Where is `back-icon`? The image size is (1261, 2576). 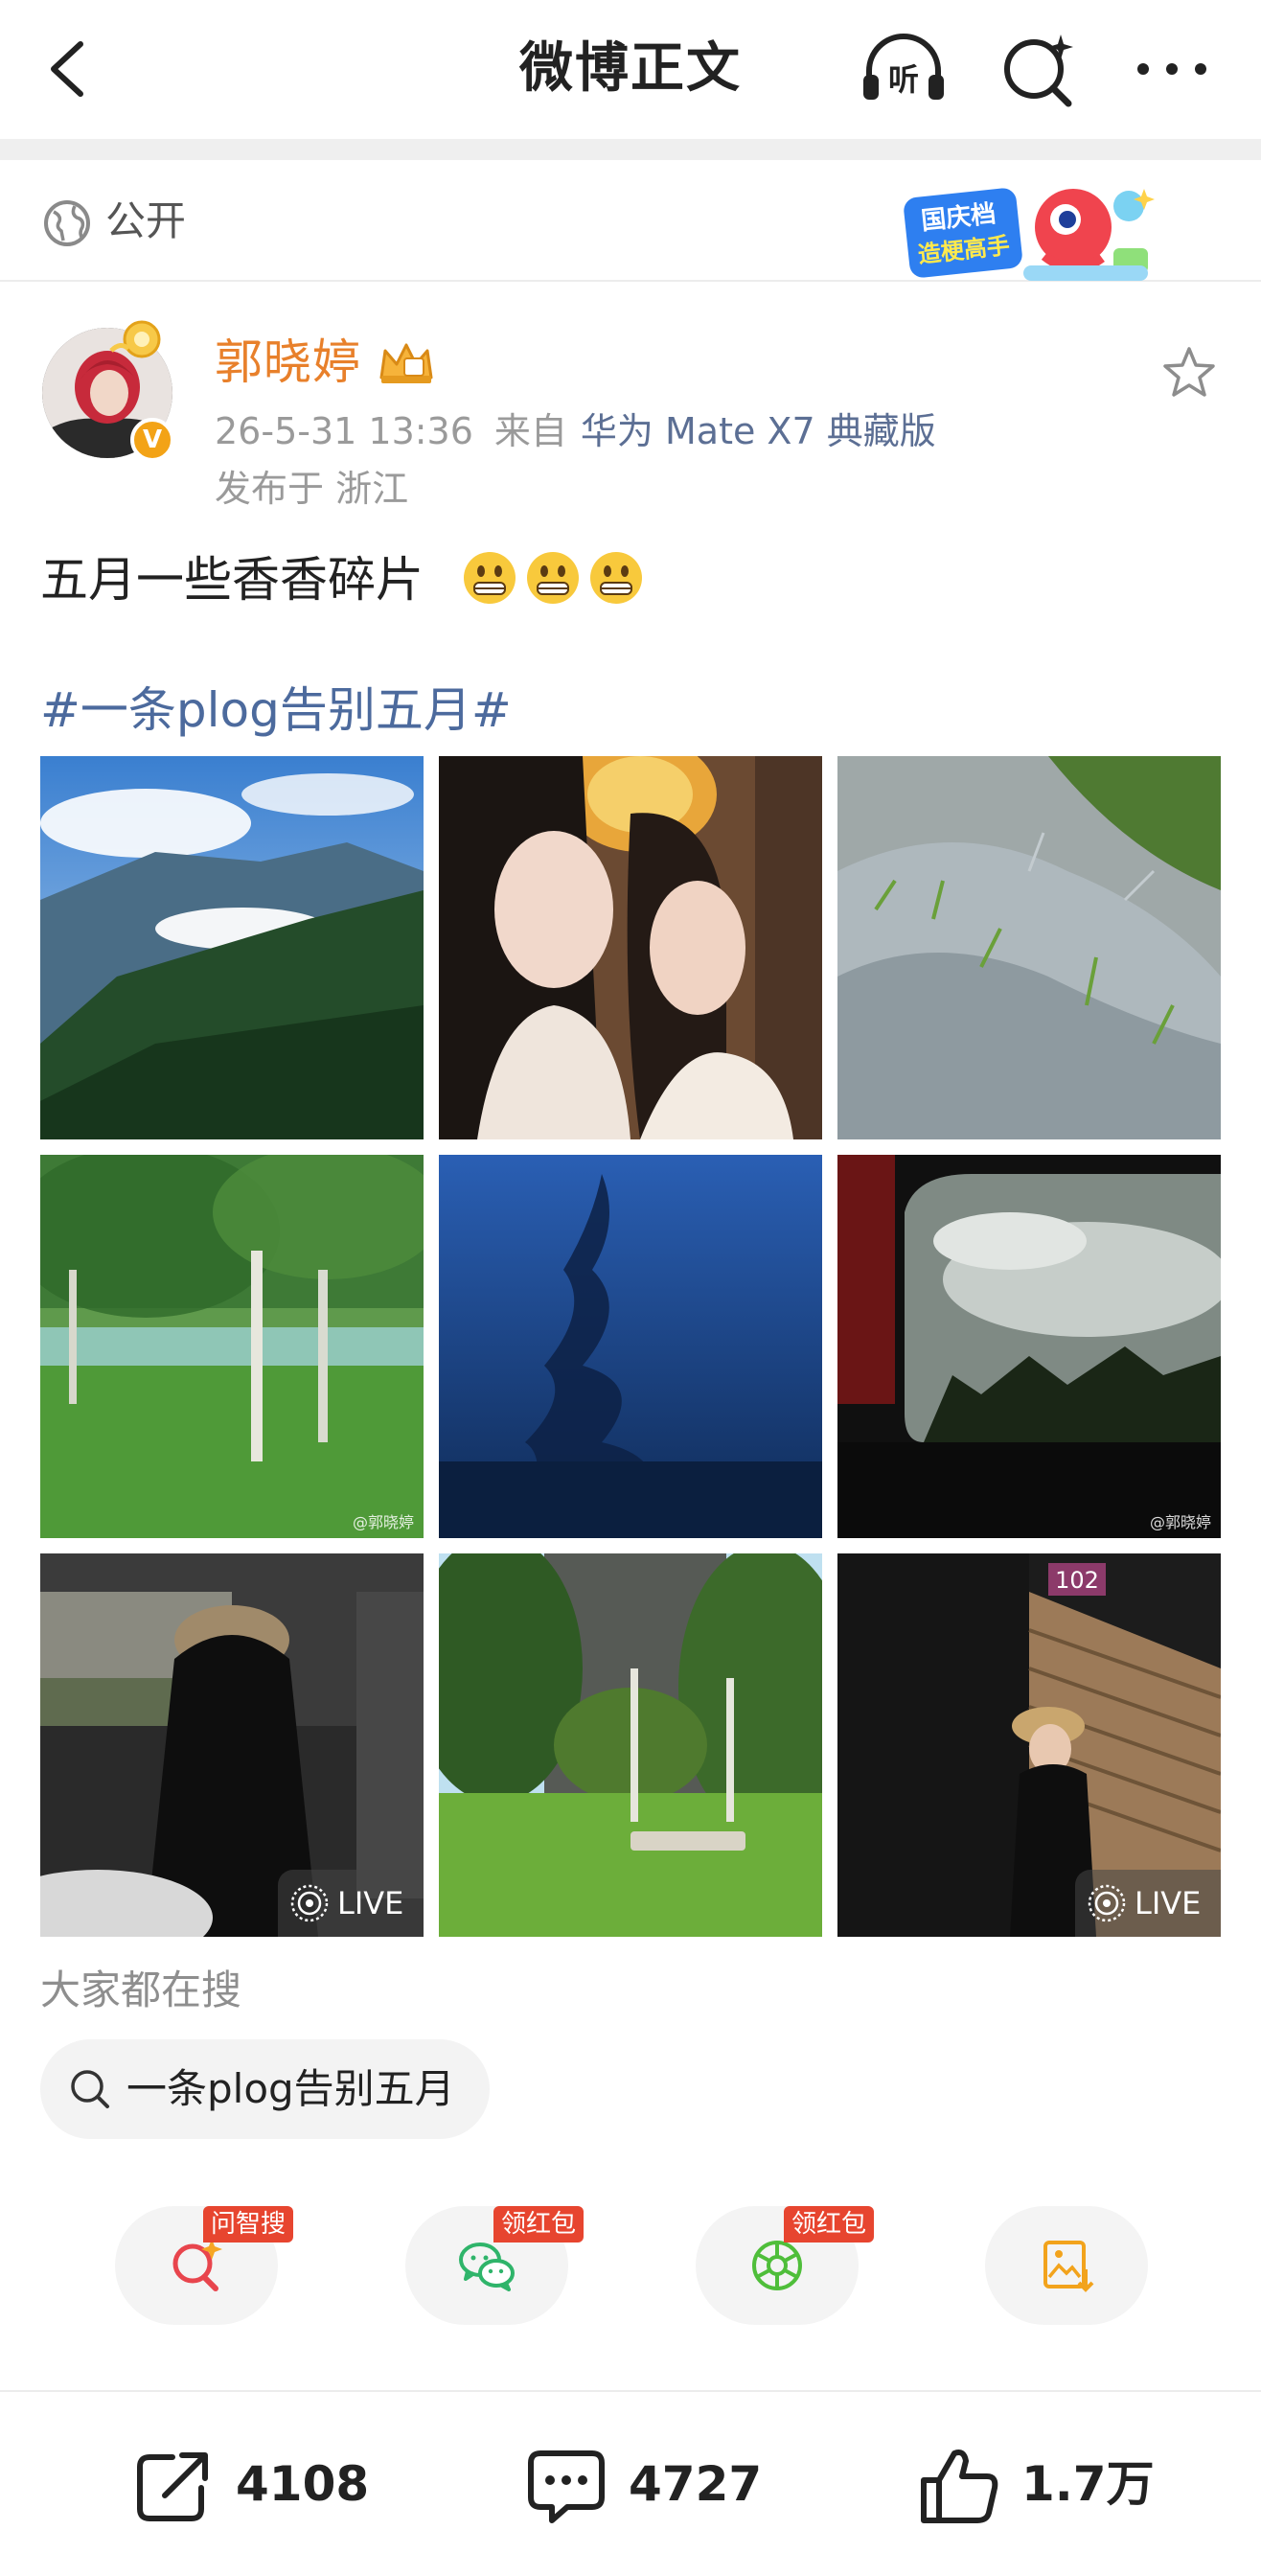
back-icon is located at coordinates (67, 69).